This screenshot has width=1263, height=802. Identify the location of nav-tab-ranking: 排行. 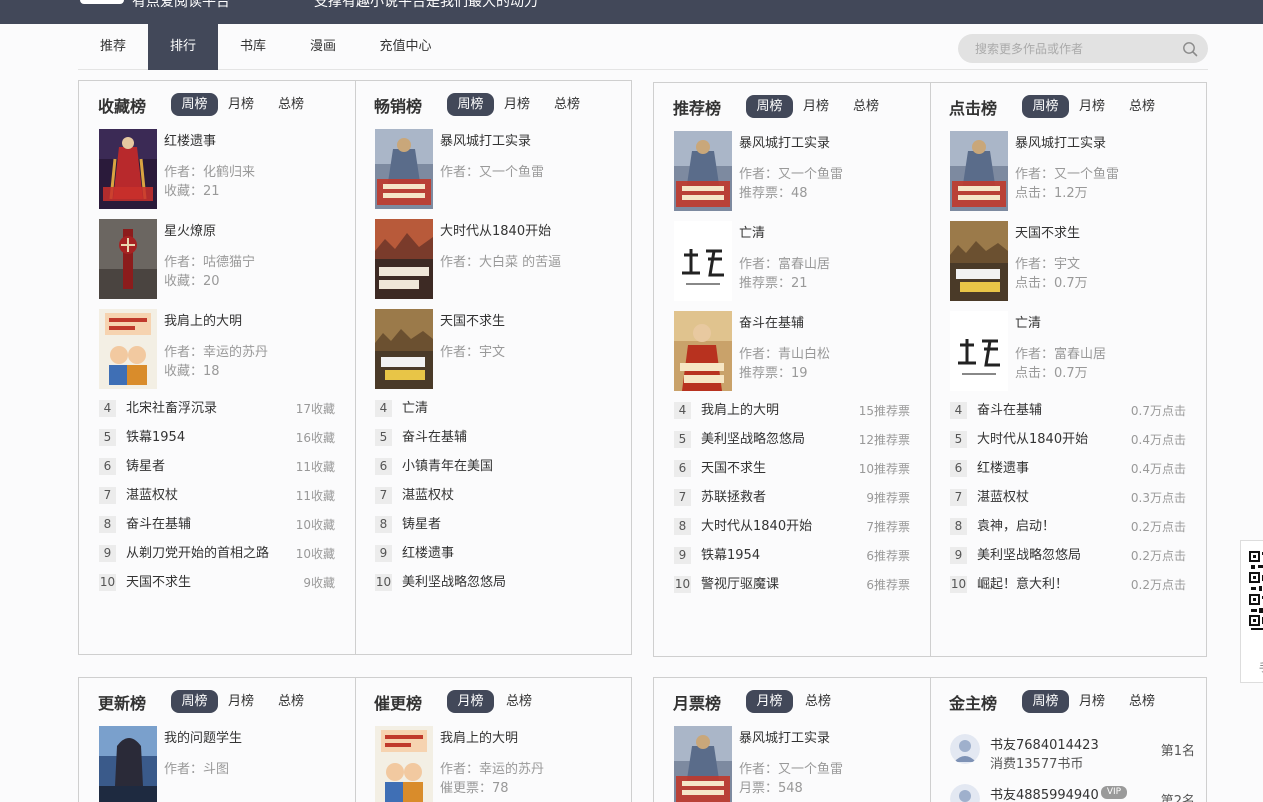
(183, 47).